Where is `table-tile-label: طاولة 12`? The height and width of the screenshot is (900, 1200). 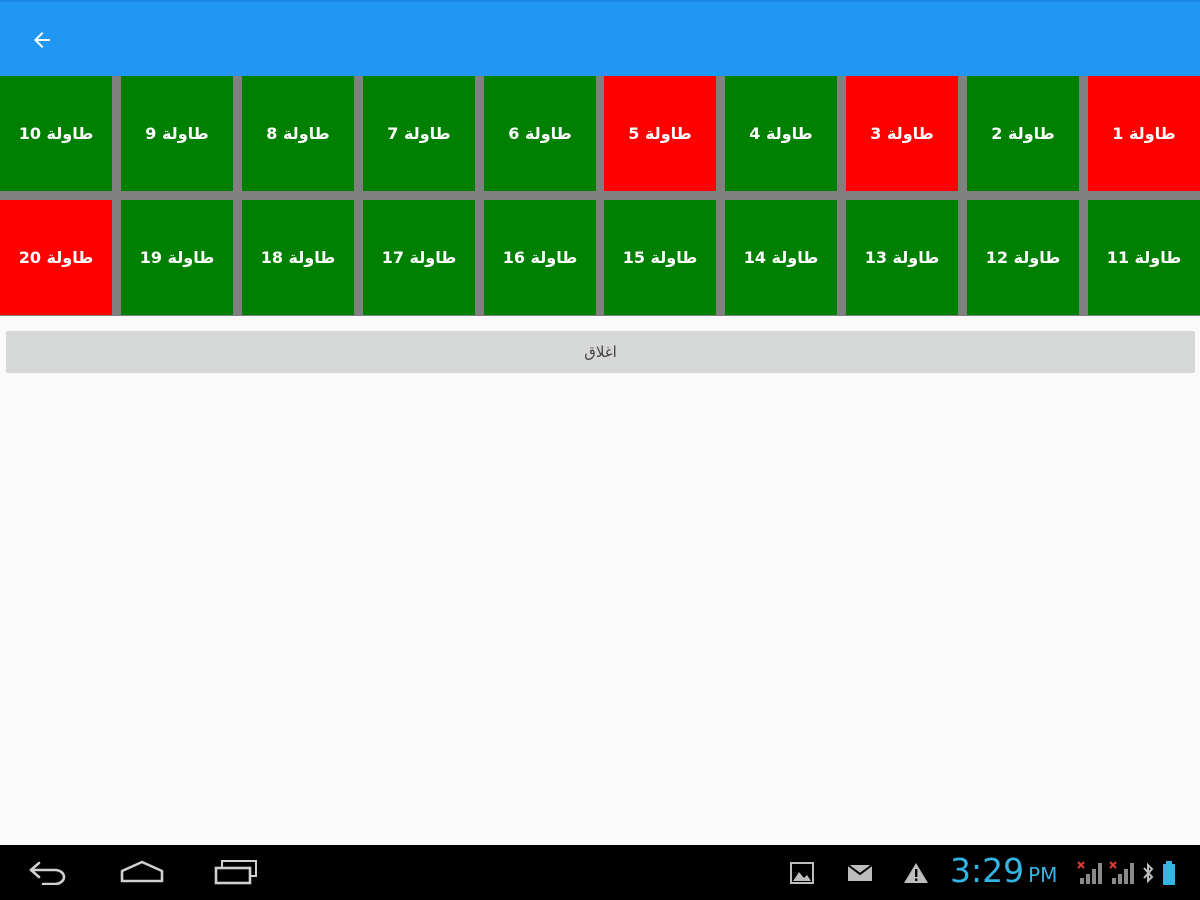 table-tile-label: طاولة 12 is located at coordinates (1023, 257).